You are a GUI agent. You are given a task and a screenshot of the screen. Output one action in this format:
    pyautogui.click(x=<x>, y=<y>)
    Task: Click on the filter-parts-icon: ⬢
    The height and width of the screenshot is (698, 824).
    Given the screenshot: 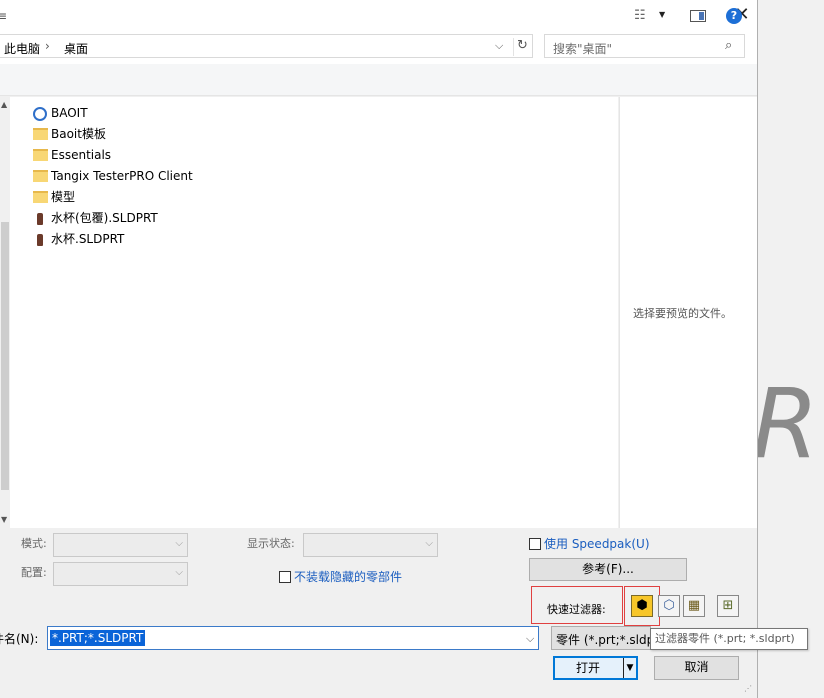 What is the action you would take?
    pyautogui.click(x=642, y=606)
    